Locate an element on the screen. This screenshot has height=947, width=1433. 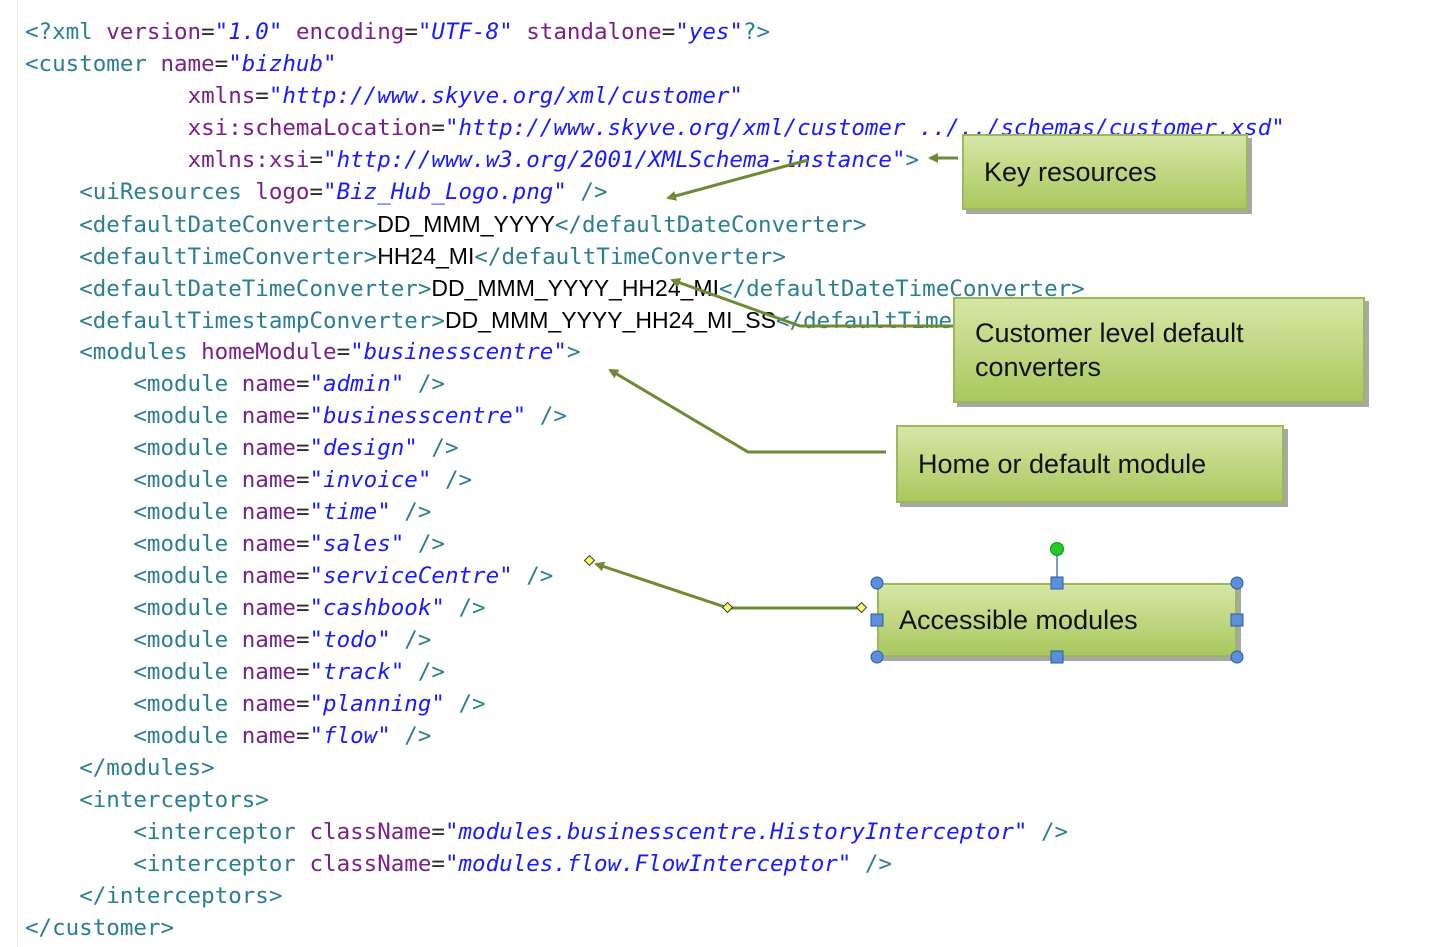
resize-handle-right is located at coordinates (1237, 620).